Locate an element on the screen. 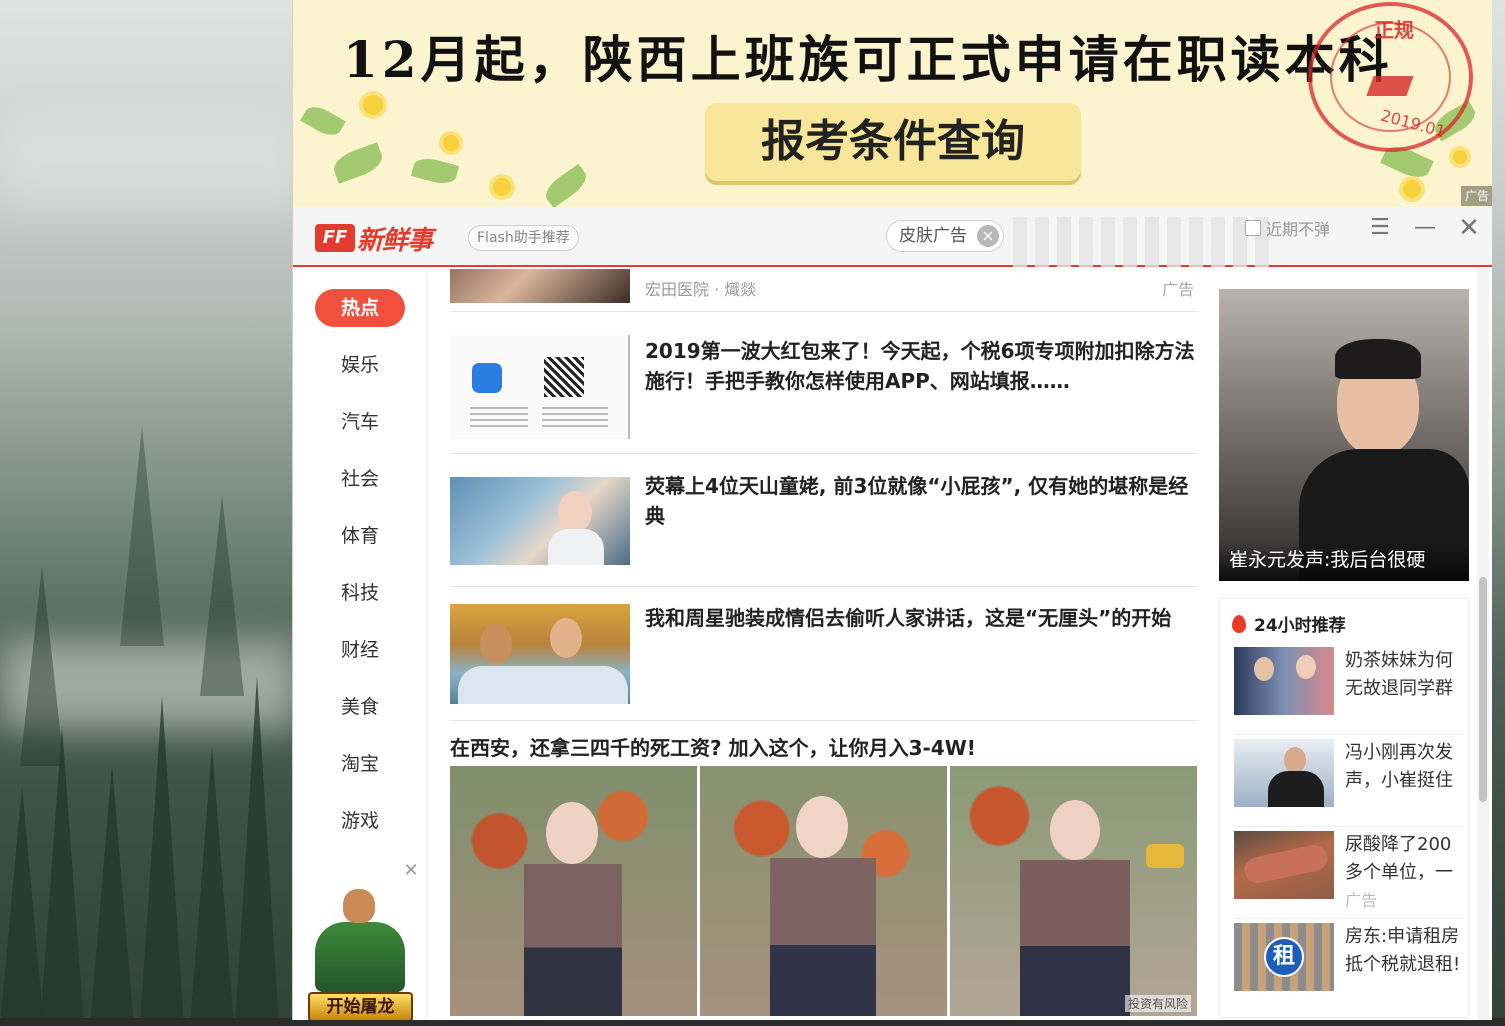 The height and width of the screenshot is (1026, 1505). news-title: 我和周星驰装成情侣去偷听人家讲话，这是“无厘头”的开始 is located at coordinates (920, 618).